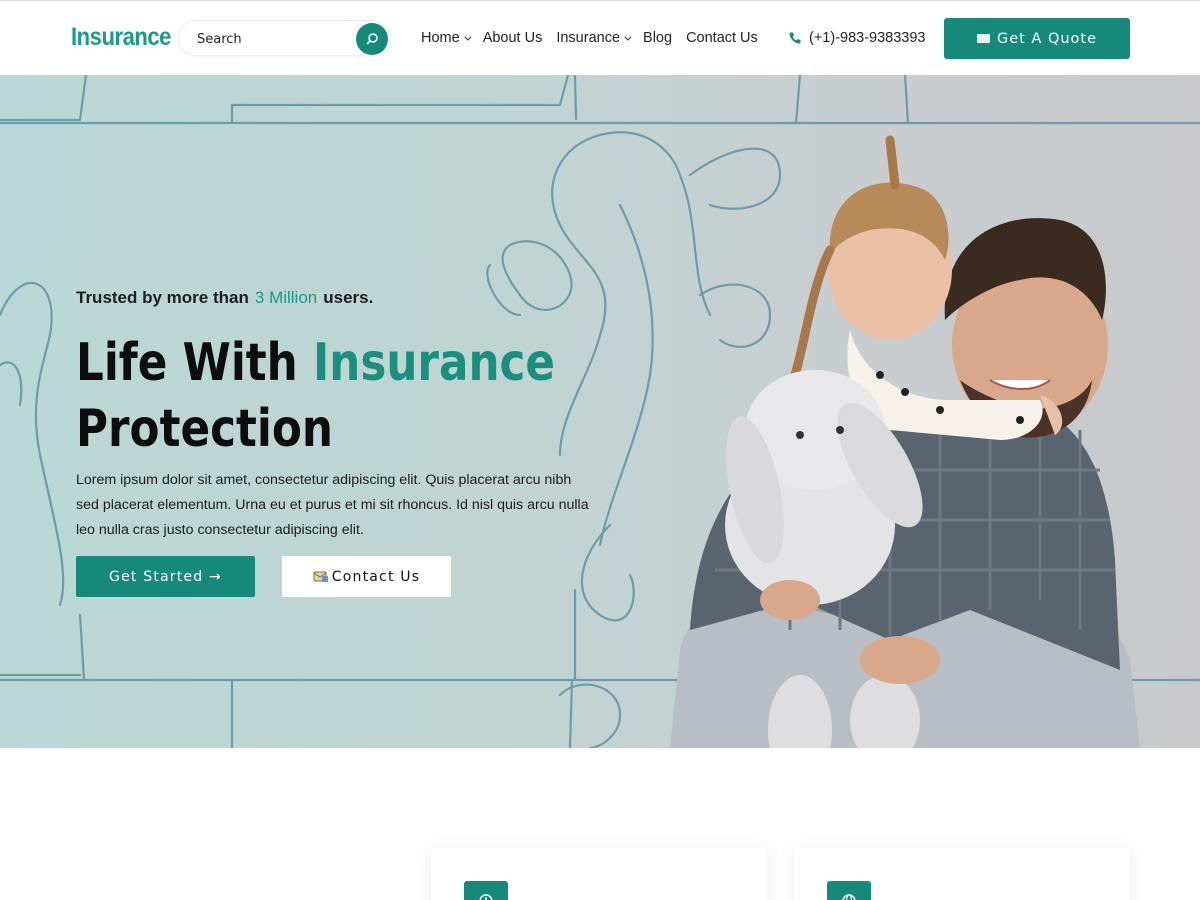 Image resolution: width=1200 pixels, height=900 pixels. I want to click on nav-item-about: About Us, so click(513, 38).